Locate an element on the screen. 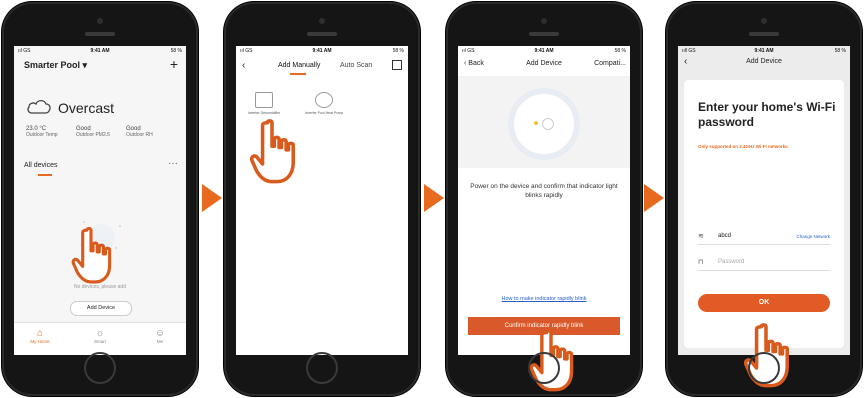 The image size is (864, 398). tab-my-home: ⌂ My Home is located at coordinates (40, 336).